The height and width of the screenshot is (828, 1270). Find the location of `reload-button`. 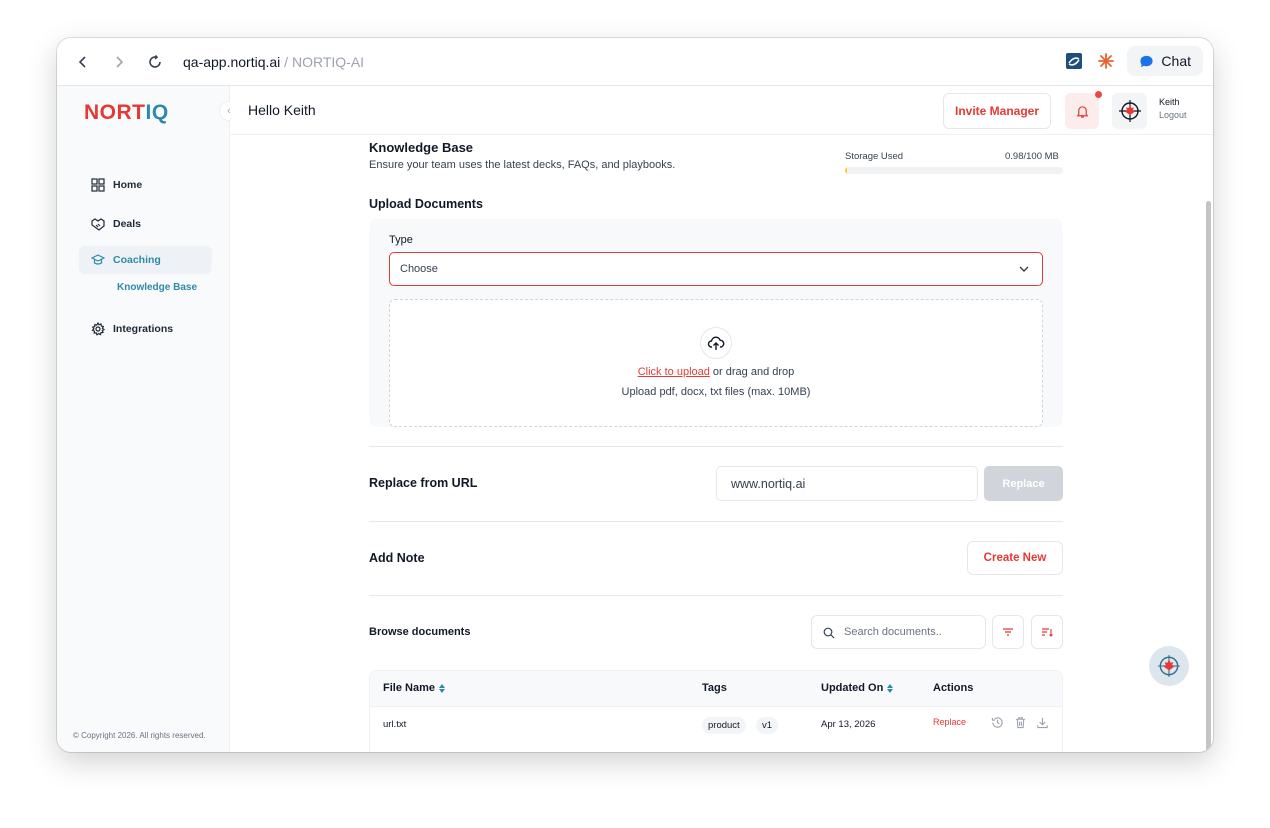

reload-button is located at coordinates (155, 62).